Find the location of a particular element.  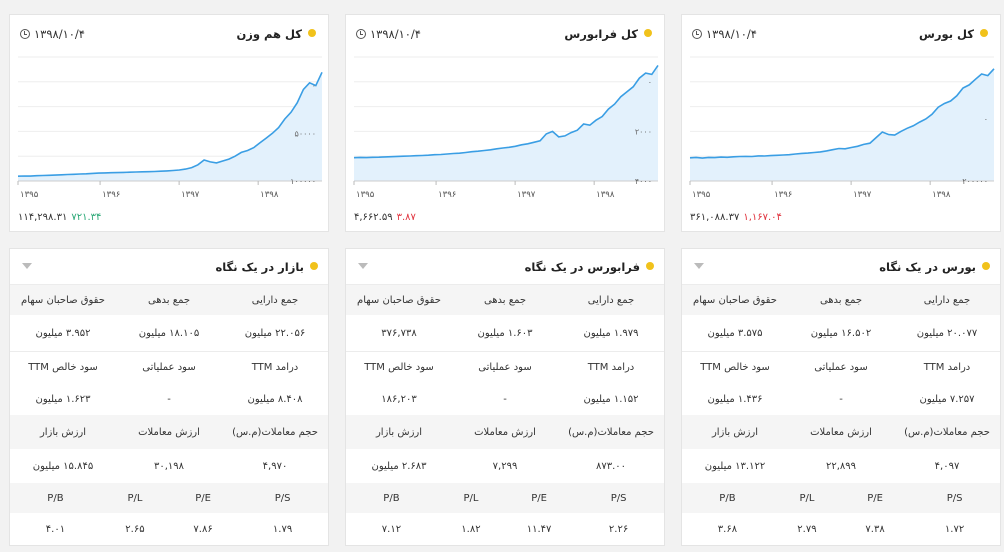

table-cell: ۳.۶۸ is located at coordinates (727, 529).